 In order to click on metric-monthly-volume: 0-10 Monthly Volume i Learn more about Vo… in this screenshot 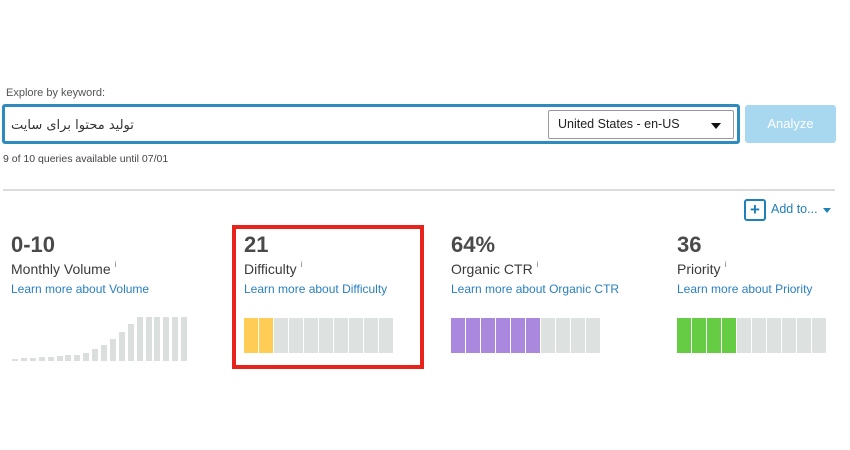, I will do `click(80, 264)`.